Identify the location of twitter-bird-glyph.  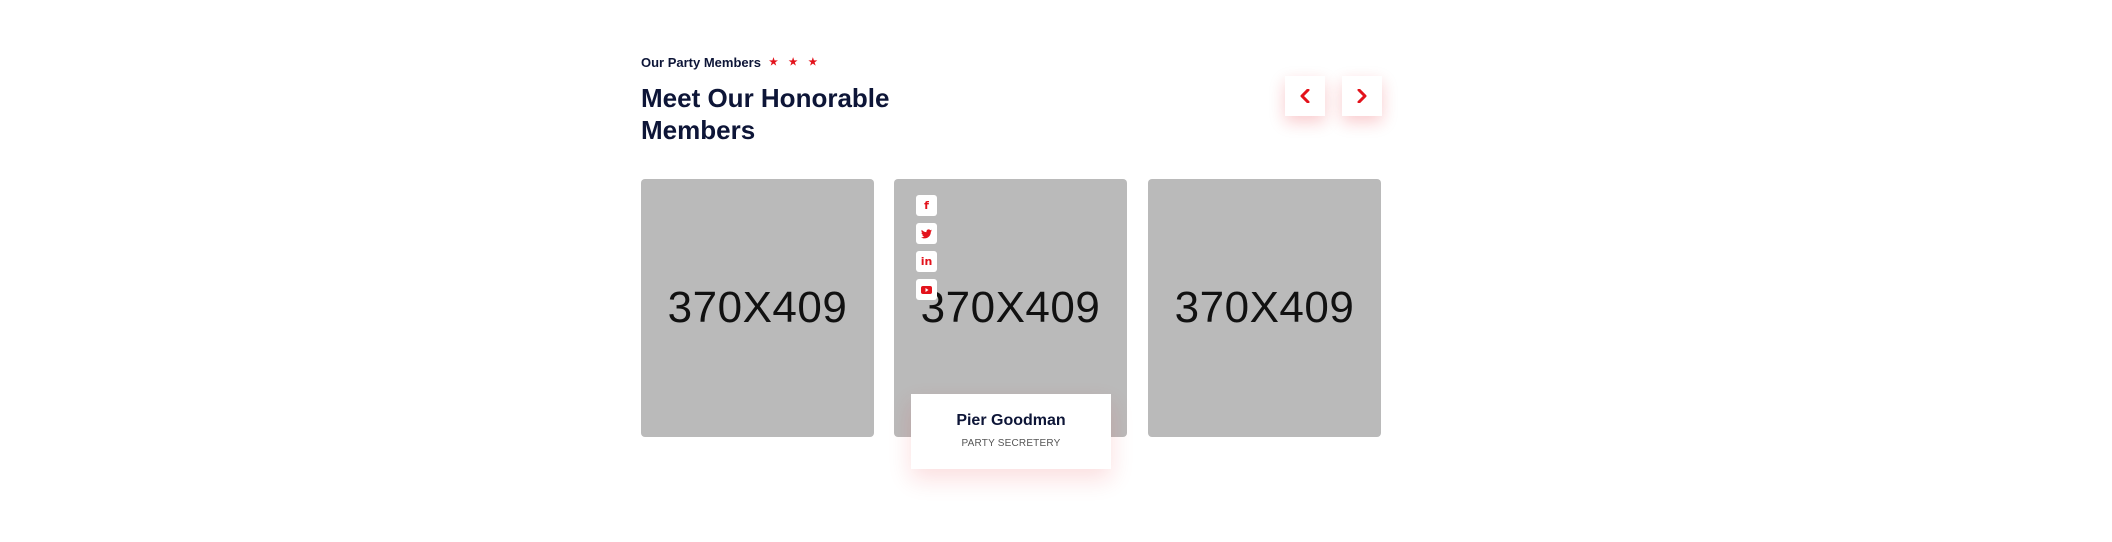
(926, 233).